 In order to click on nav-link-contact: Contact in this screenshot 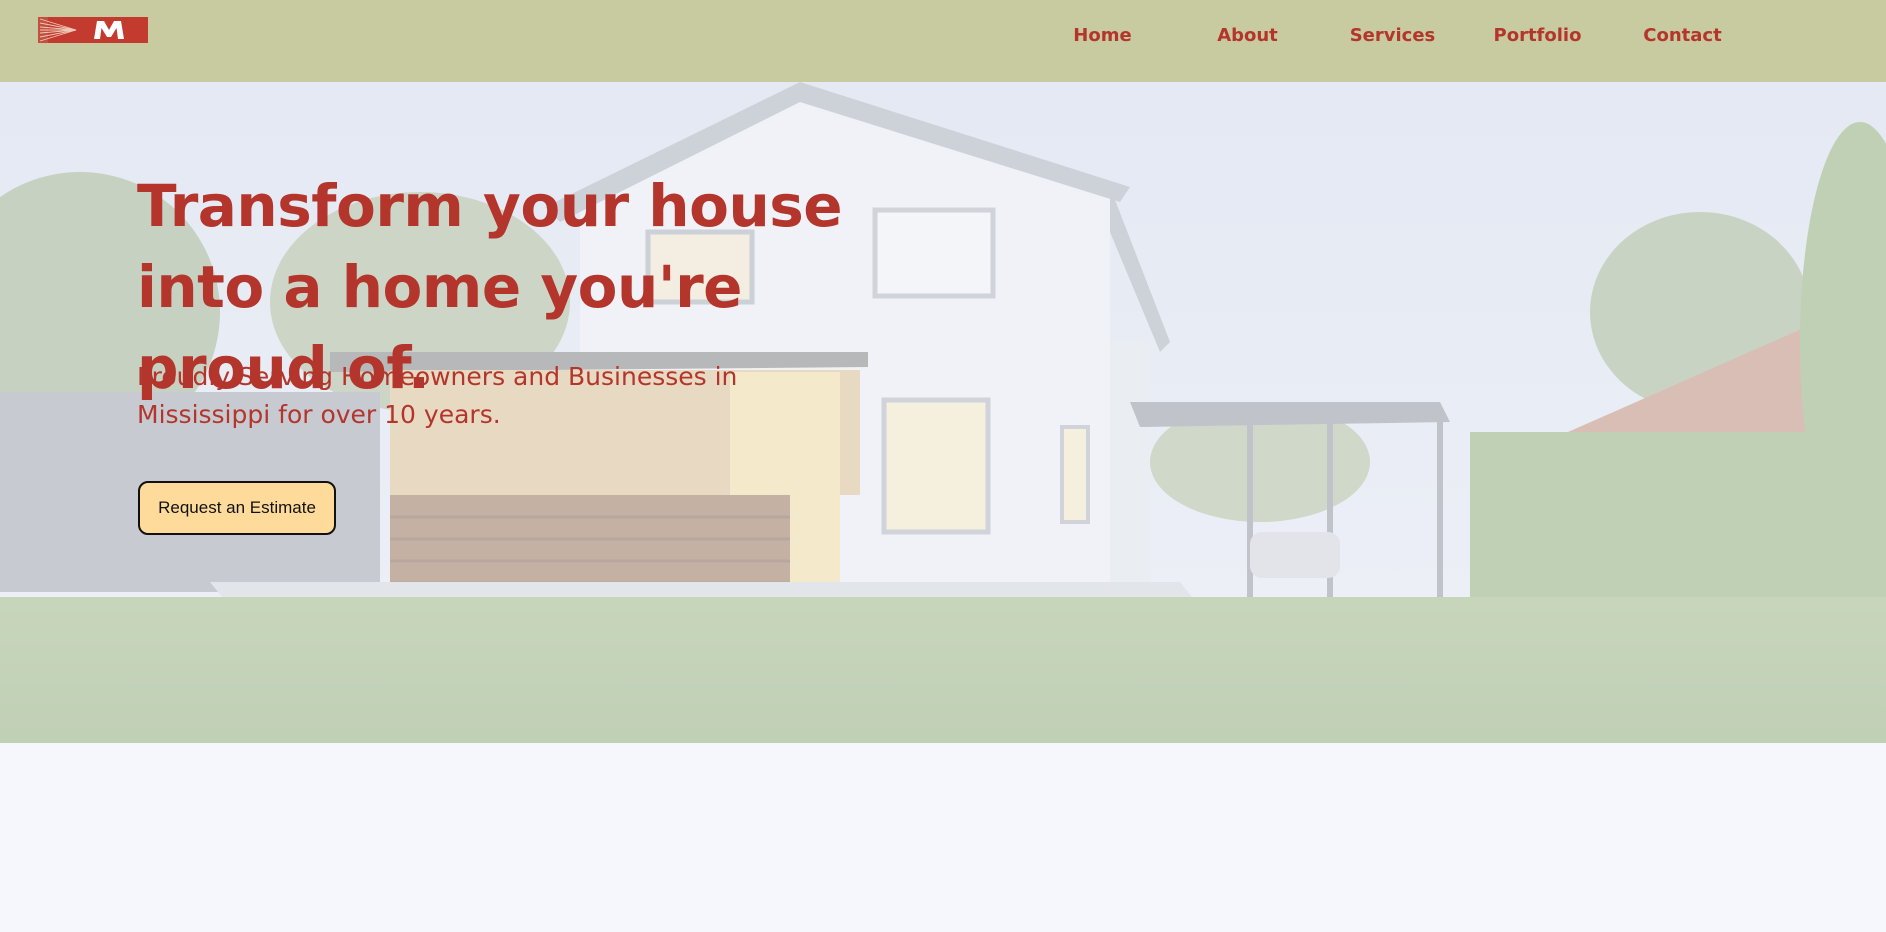, I will do `click(1682, 35)`.